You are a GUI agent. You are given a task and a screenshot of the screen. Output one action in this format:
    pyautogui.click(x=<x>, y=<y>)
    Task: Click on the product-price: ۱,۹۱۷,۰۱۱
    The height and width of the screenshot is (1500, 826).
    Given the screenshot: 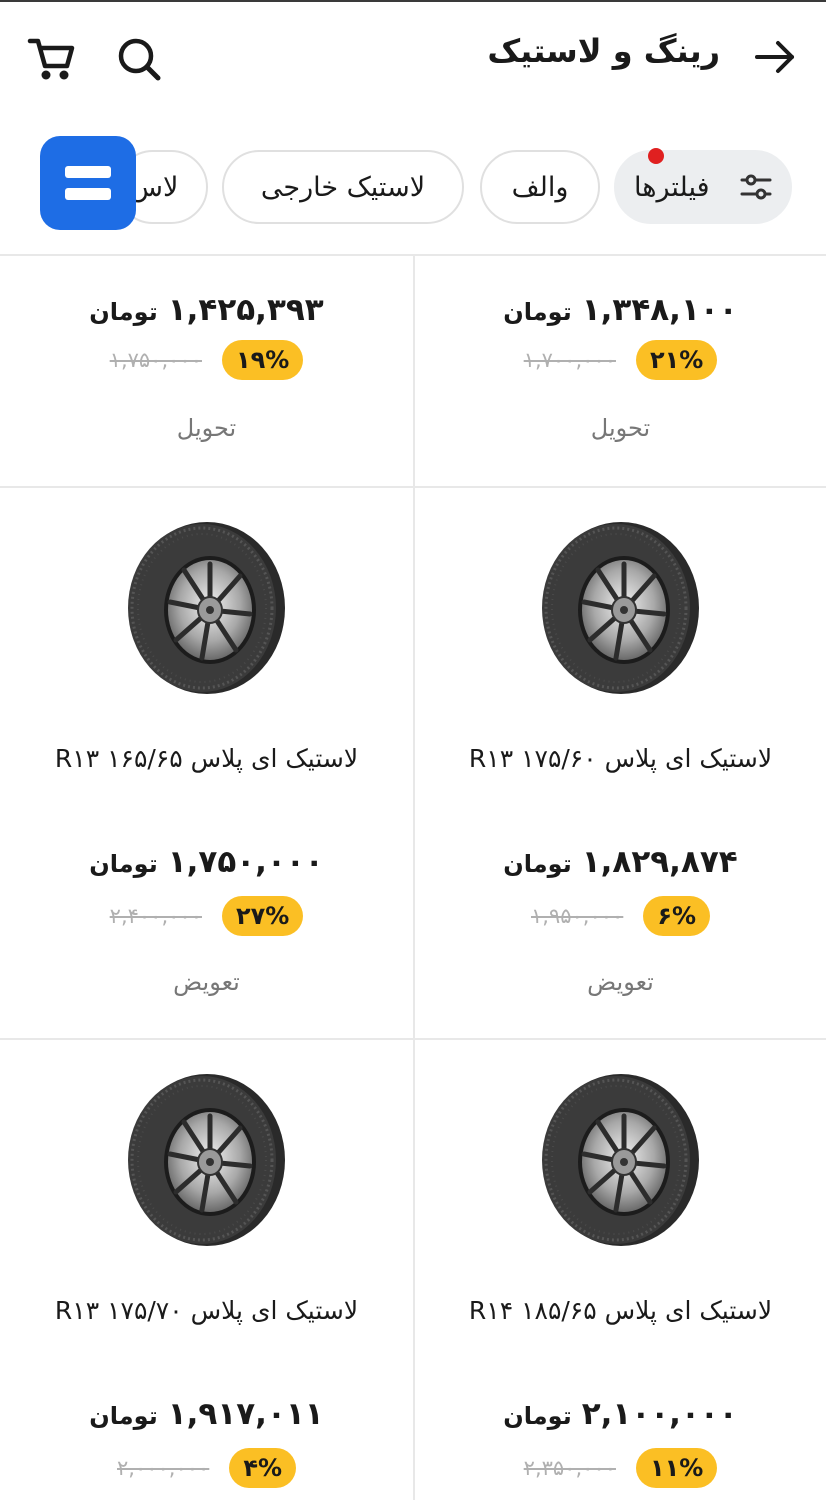 What is the action you would take?
    pyautogui.click(x=245, y=1414)
    